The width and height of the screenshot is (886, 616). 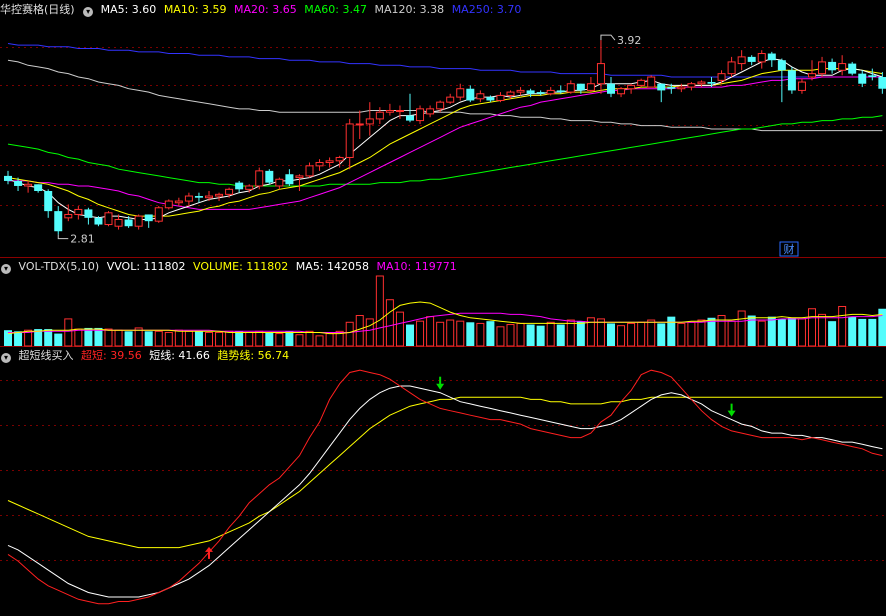 I want to click on low-annotation: 2.81, so click(x=76, y=239).